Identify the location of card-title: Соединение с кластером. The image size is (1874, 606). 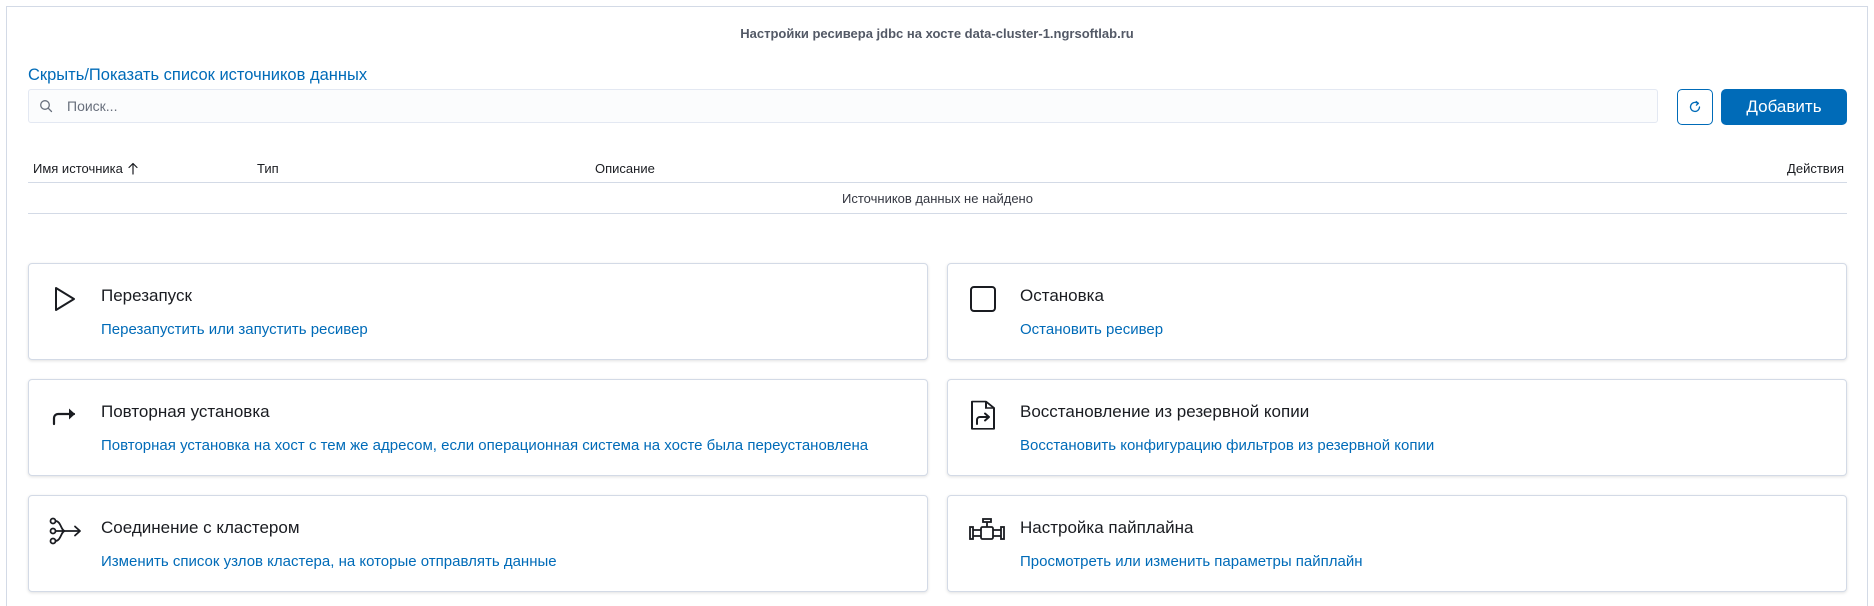
(200, 527).